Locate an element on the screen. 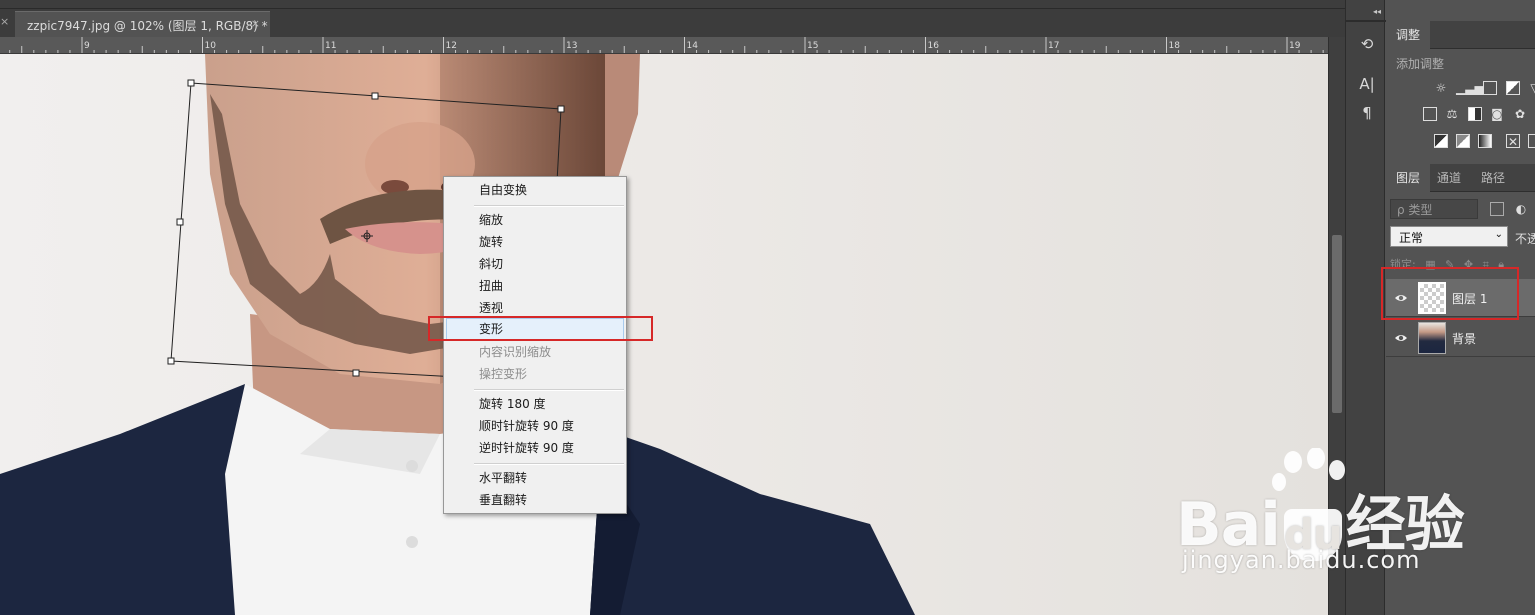 This screenshot has height=615, width=1535. tab-paths: 路径 is located at coordinates (1493, 178).